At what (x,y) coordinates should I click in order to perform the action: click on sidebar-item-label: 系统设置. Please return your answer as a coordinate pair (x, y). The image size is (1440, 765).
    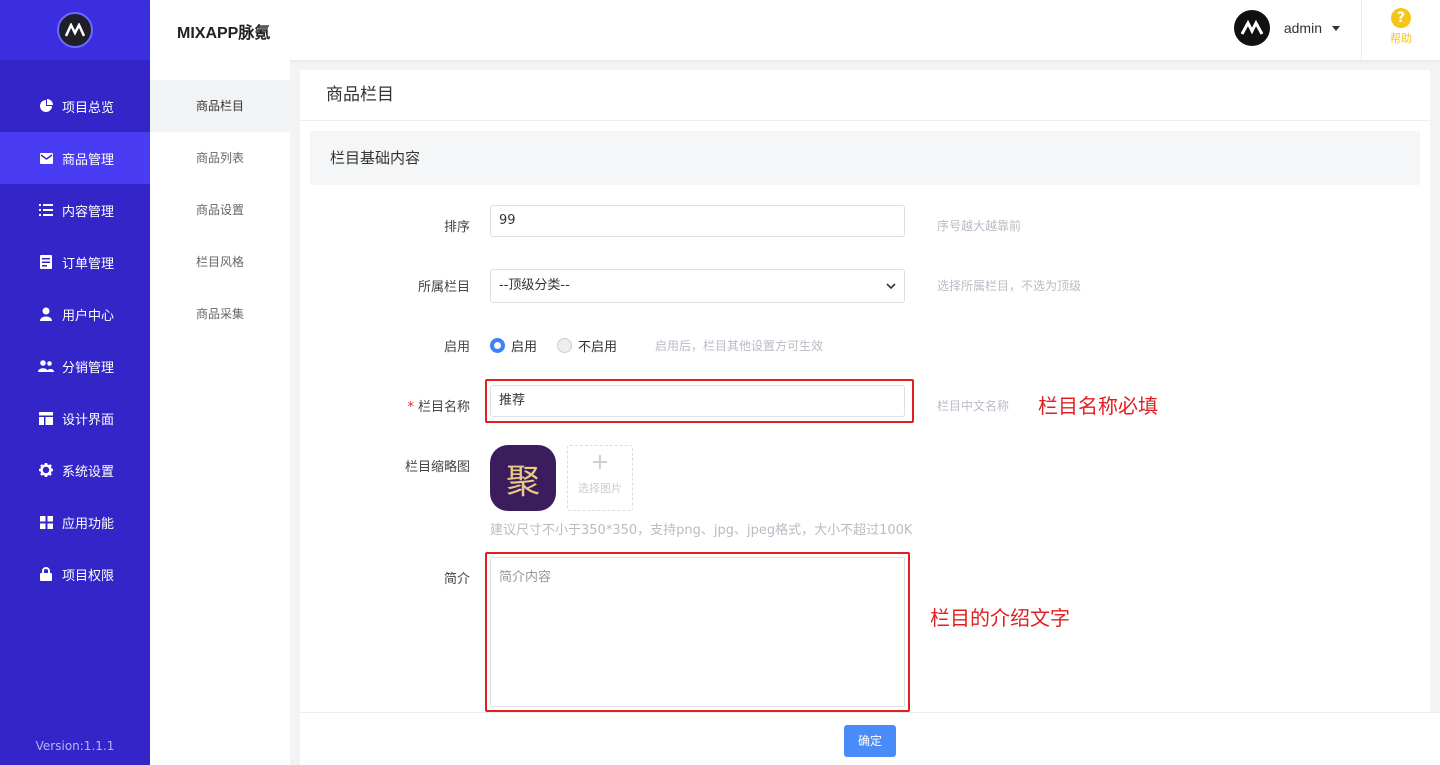
    Looking at the image, I should click on (88, 472).